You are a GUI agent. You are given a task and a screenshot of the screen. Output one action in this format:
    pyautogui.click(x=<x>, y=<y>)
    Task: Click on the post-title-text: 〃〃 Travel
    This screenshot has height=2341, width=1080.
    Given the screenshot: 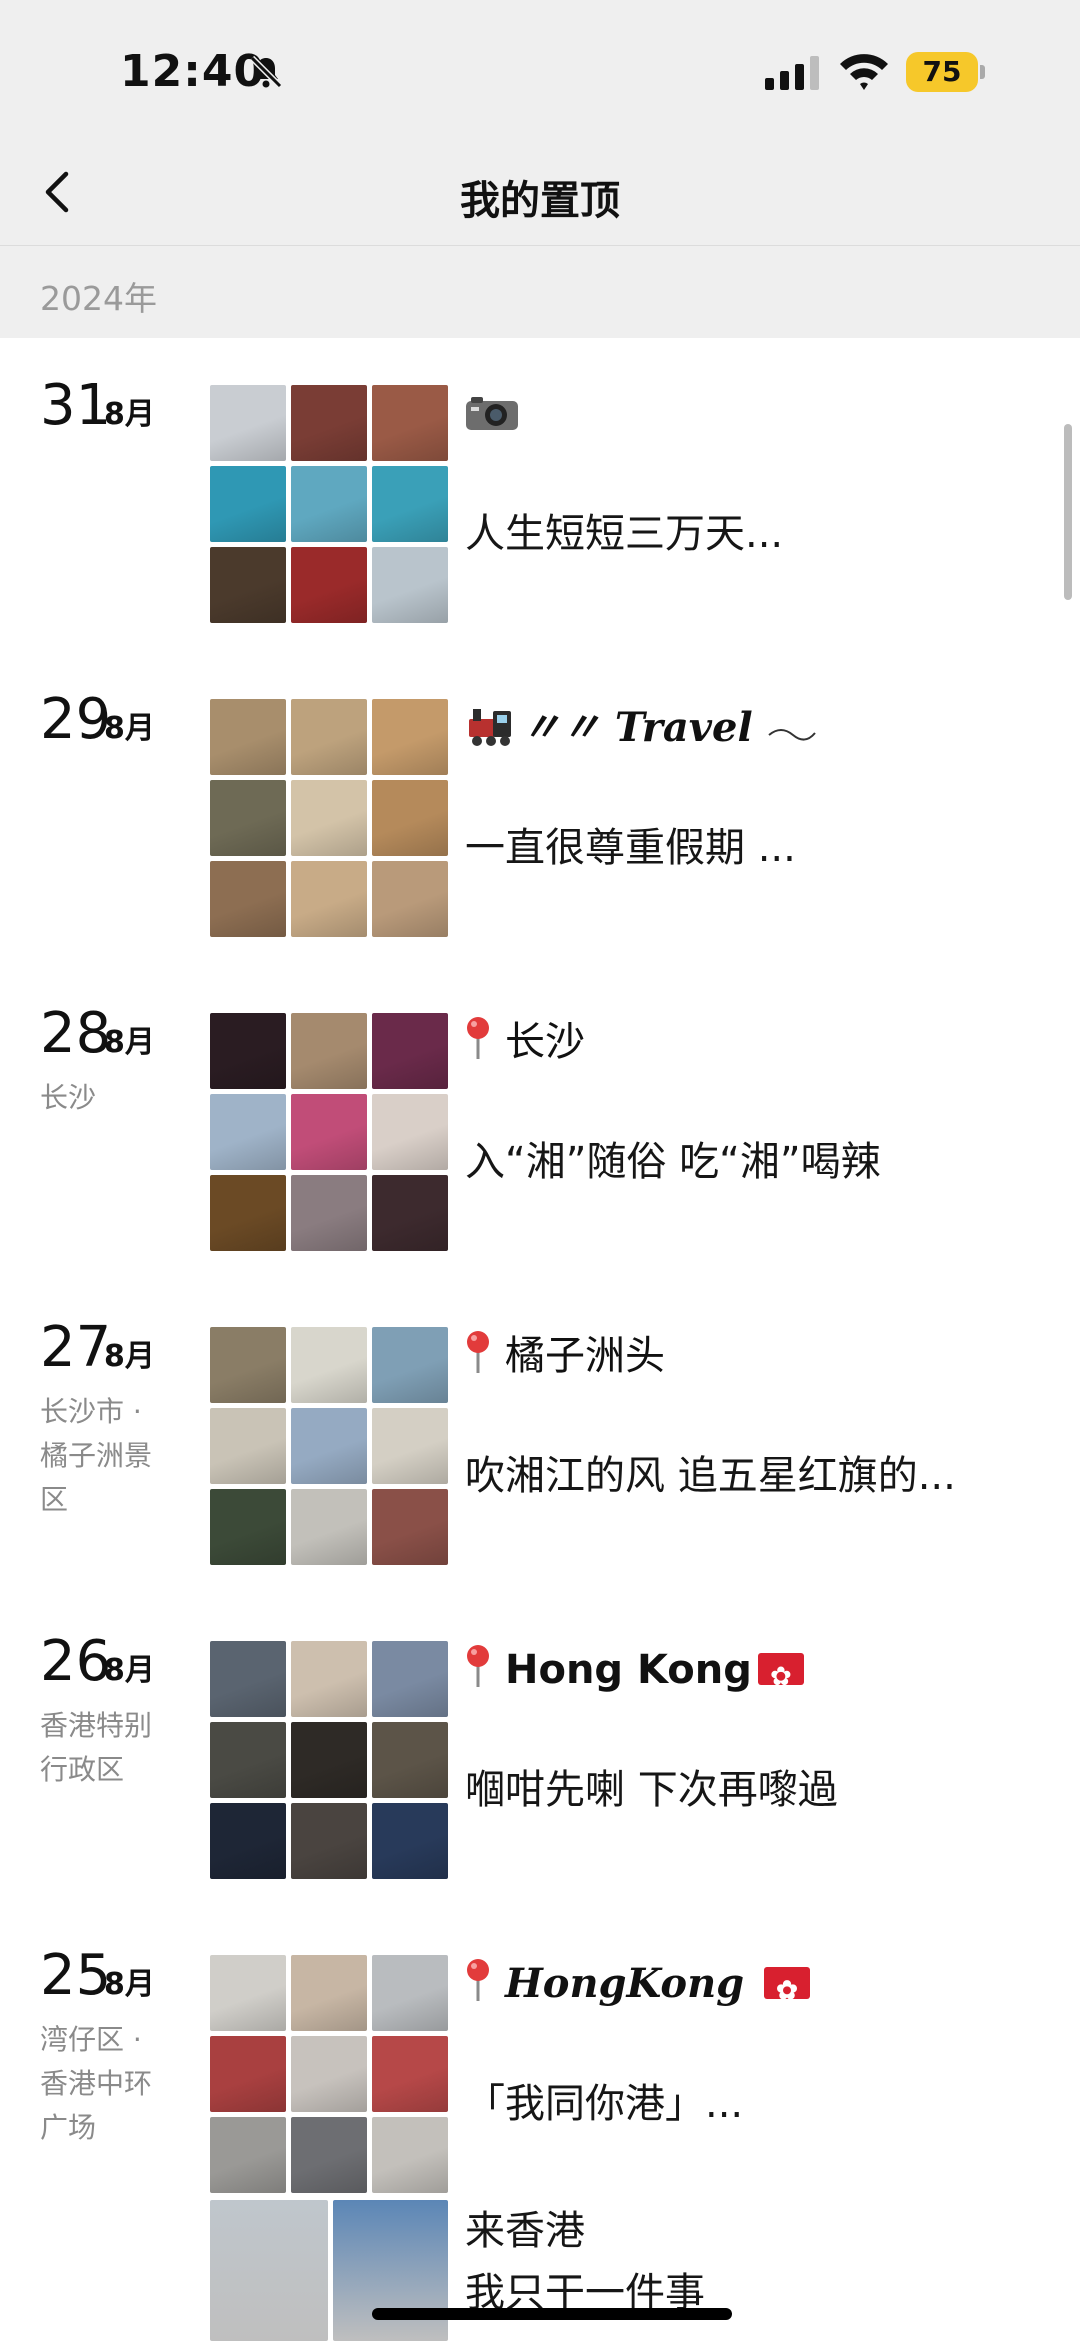 What is the action you would take?
    pyautogui.click(x=637, y=727)
    